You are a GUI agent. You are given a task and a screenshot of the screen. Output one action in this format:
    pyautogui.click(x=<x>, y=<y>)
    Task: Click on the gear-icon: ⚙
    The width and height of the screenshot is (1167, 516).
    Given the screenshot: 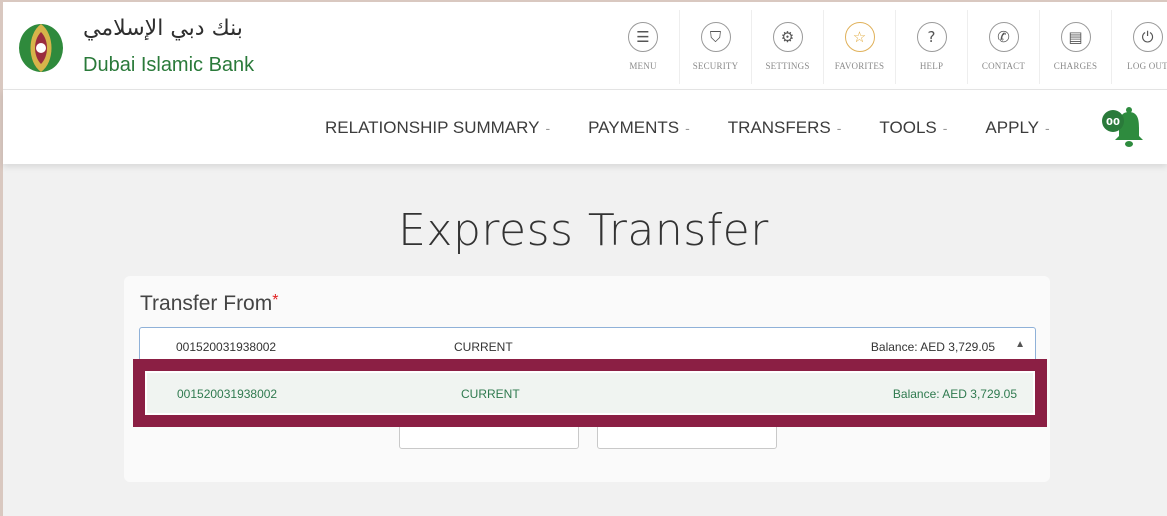 What is the action you would take?
    pyautogui.click(x=787, y=37)
    